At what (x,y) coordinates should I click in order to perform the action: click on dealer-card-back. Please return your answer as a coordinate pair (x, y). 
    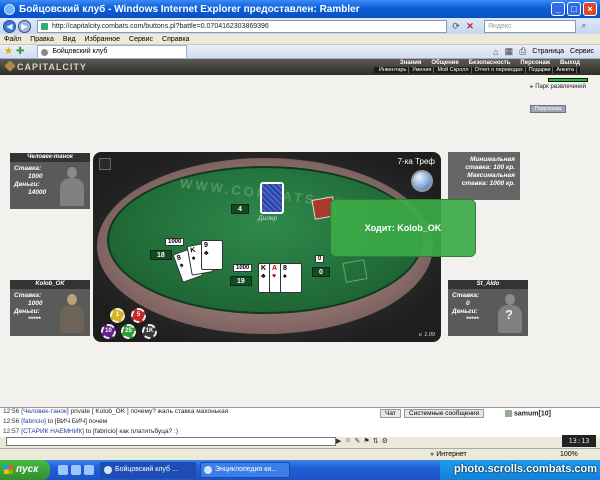
    Looking at the image, I should click on (272, 198).